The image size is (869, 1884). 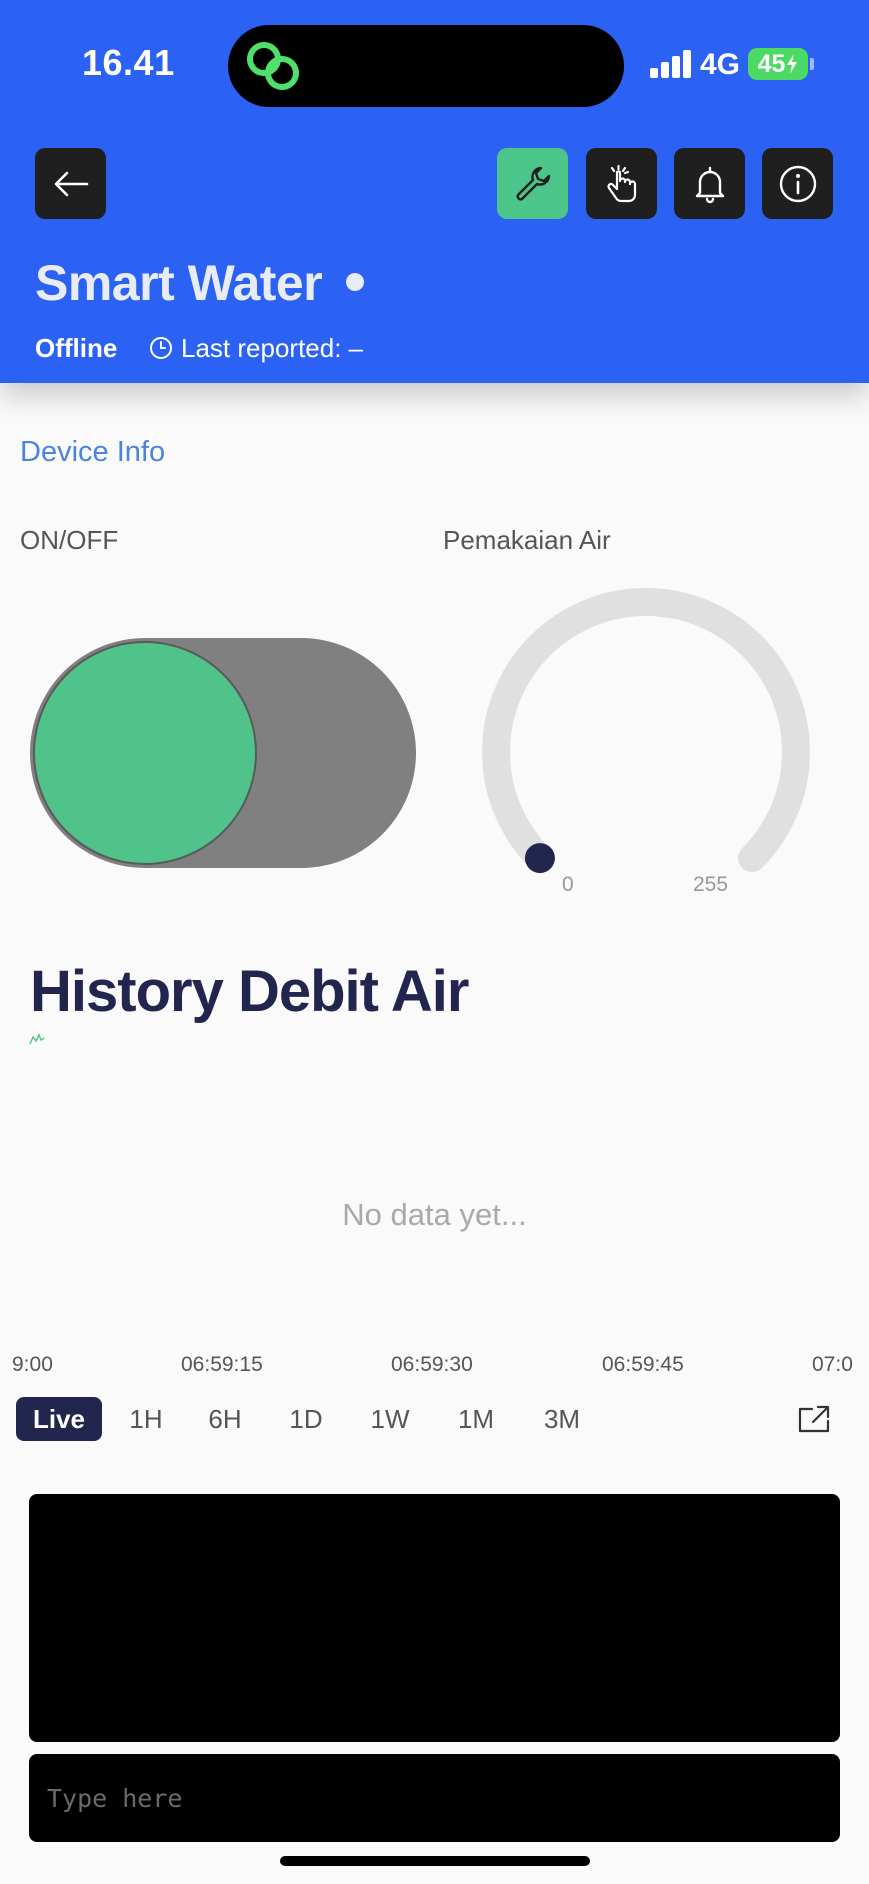 I want to click on history-title: History Debit Air, so click(x=249, y=991).